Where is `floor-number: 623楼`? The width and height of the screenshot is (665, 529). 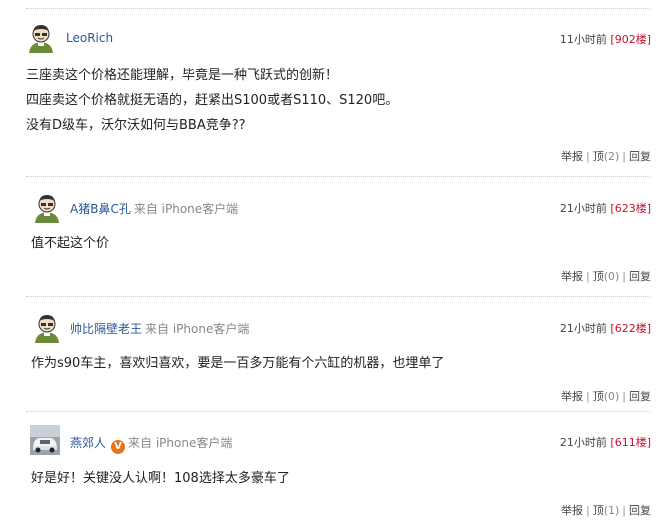
floor-number: 623楼 is located at coordinates (630, 208).